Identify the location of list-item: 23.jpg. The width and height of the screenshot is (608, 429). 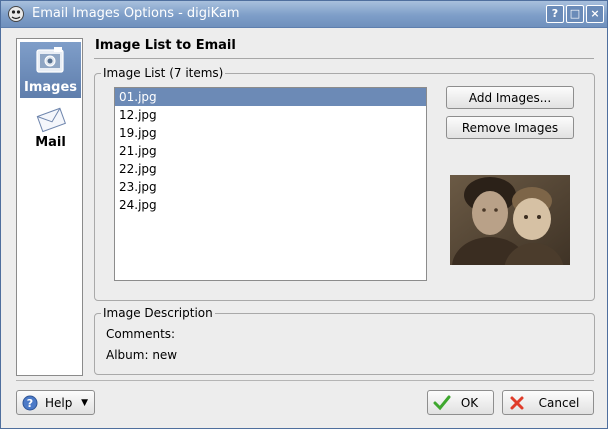
(270, 187).